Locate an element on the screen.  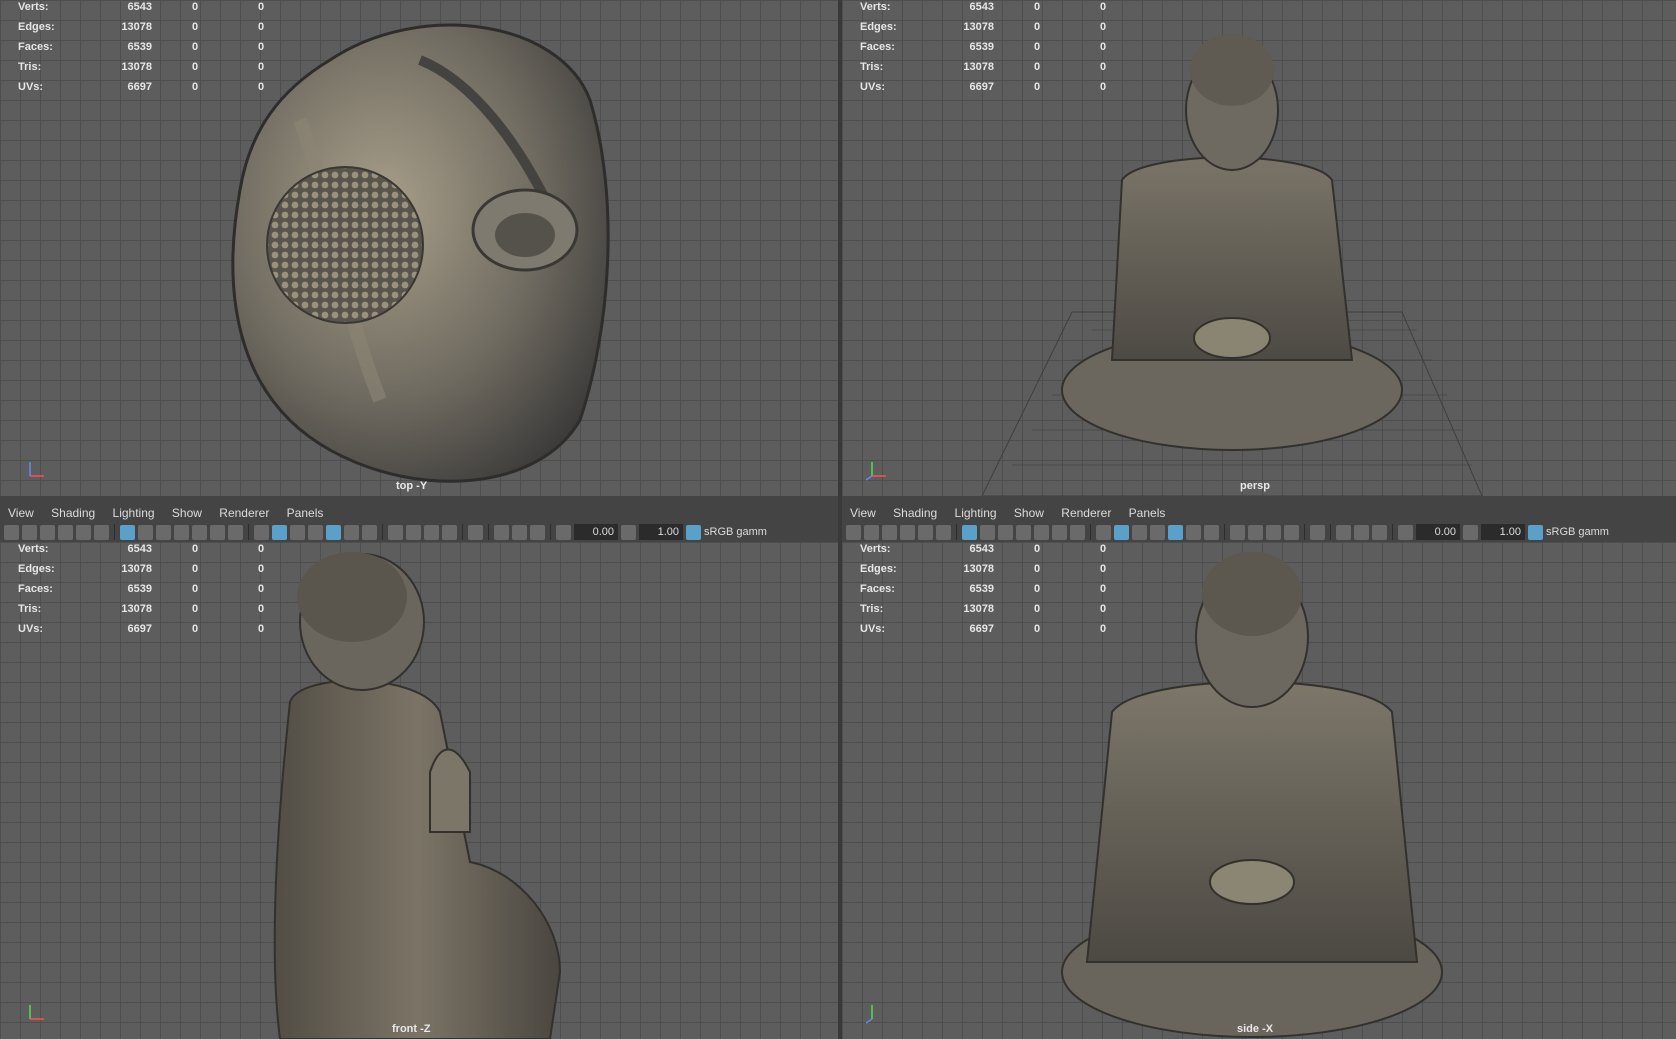
camera-label: persp is located at coordinates (1255, 486).